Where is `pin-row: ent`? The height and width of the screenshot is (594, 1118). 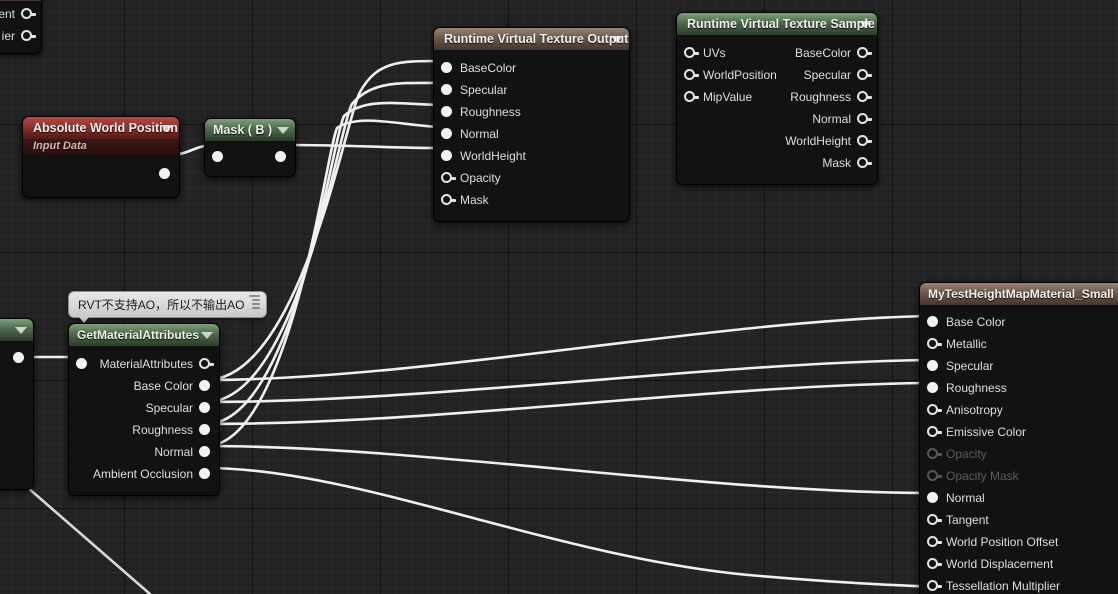 pin-row: ent is located at coordinates (20, 14).